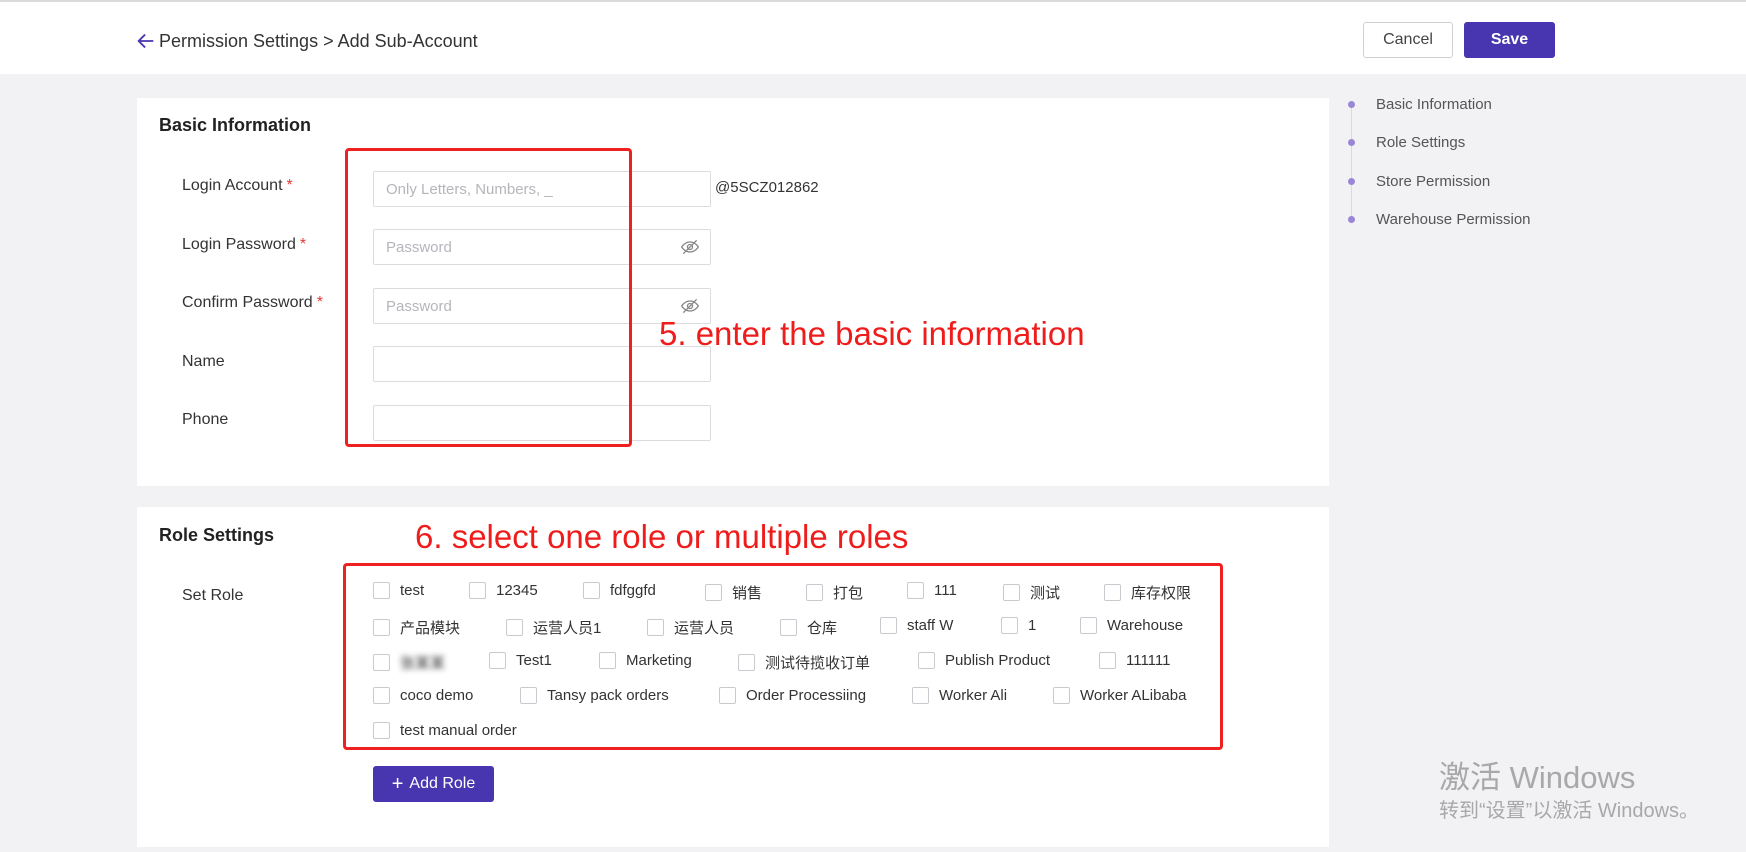 The image size is (1746, 852). Describe the element at coordinates (984, 660) in the screenshot. I see `role-checkbox: Publish Product` at that location.